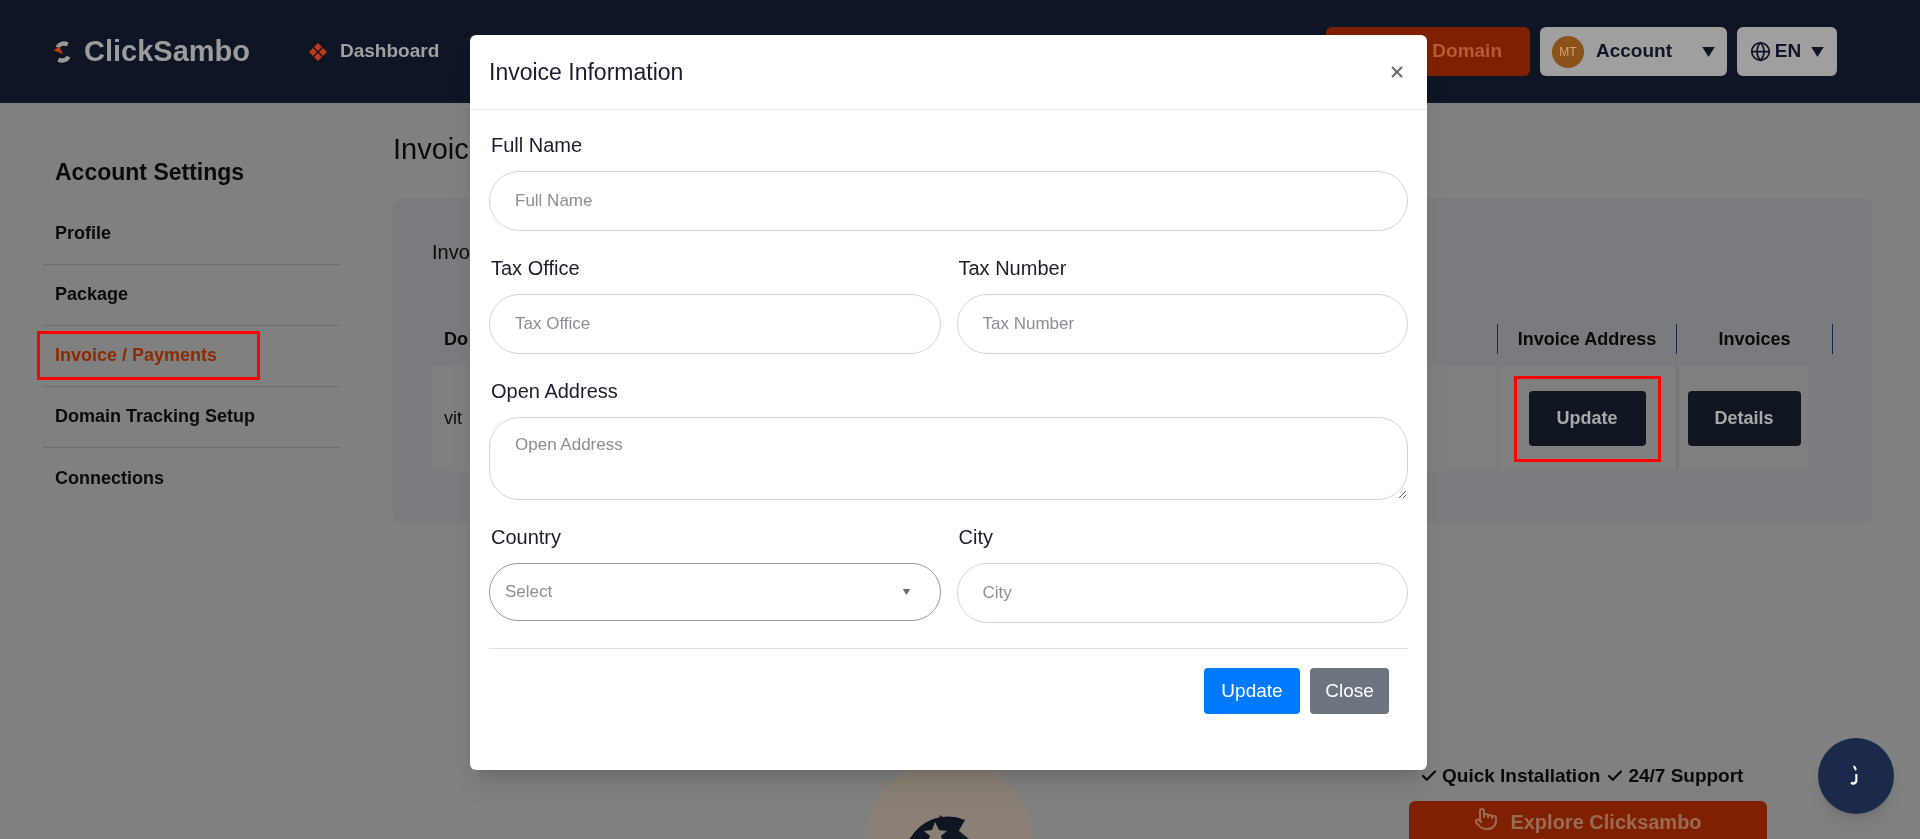 Image resolution: width=1920 pixels, height=839 pixels. Describe the element at coordinates (948, 458) in the screenshot. I see `text-area: Open Address` at that location.